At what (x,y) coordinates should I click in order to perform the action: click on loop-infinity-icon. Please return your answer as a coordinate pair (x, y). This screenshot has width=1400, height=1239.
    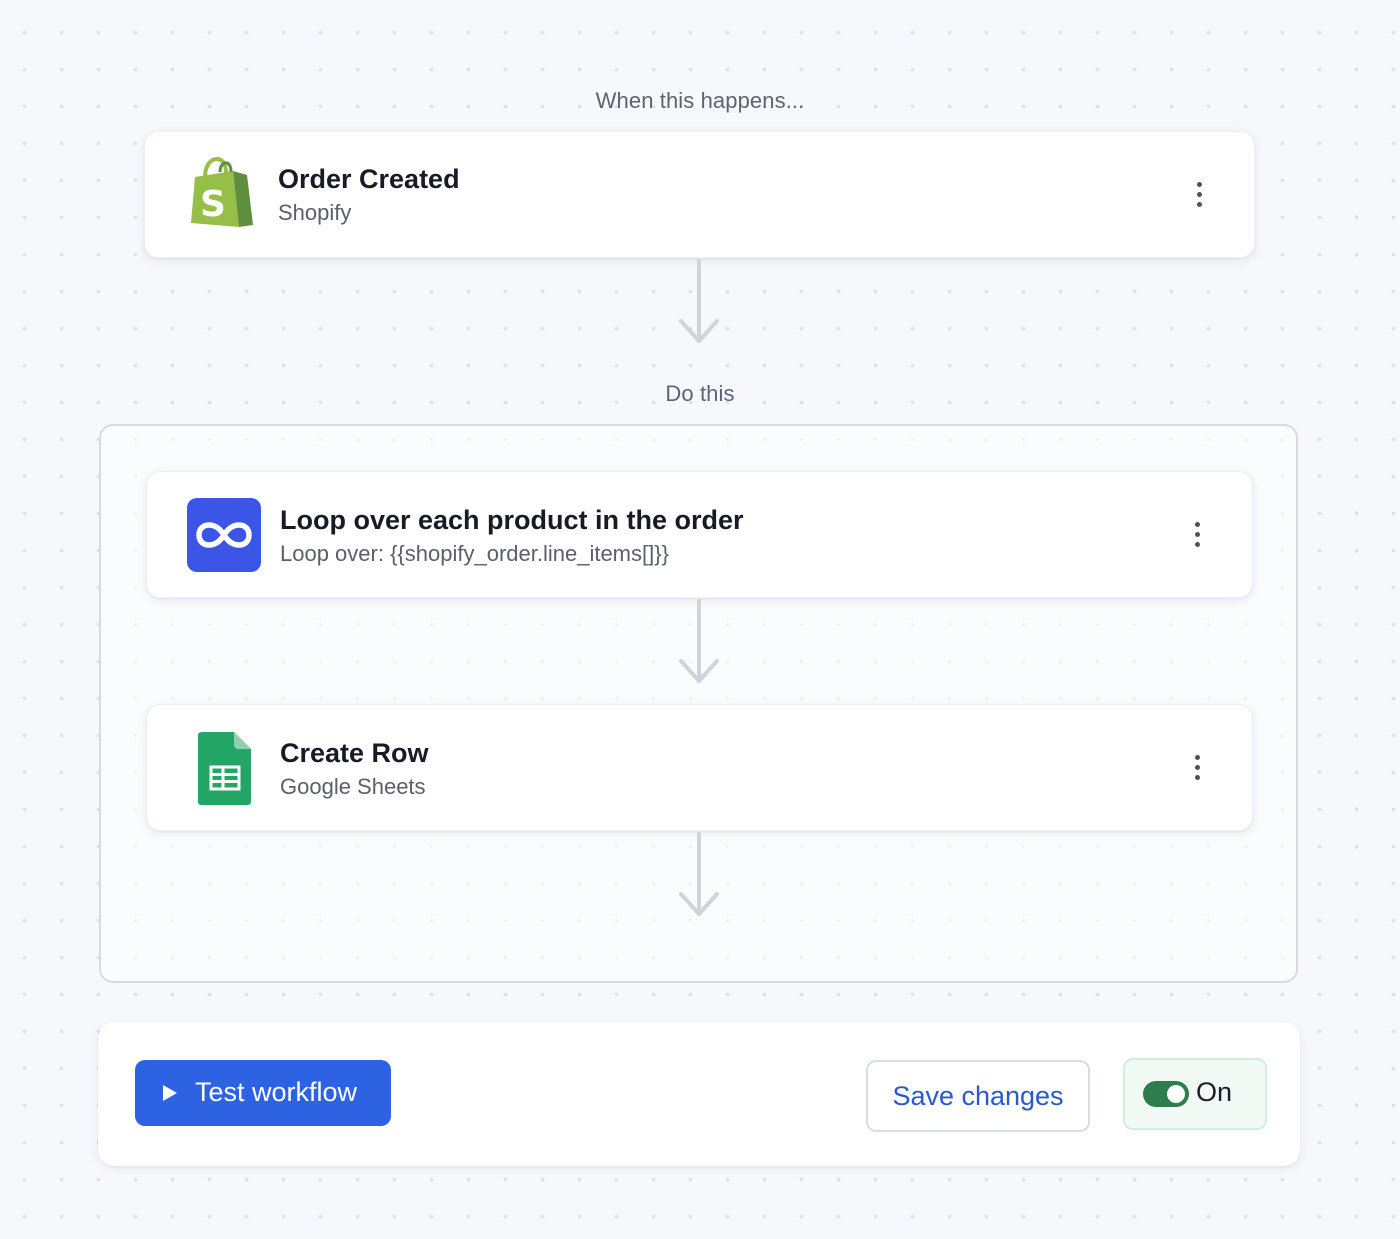
    Looking at the image, I should click on (224, 535).